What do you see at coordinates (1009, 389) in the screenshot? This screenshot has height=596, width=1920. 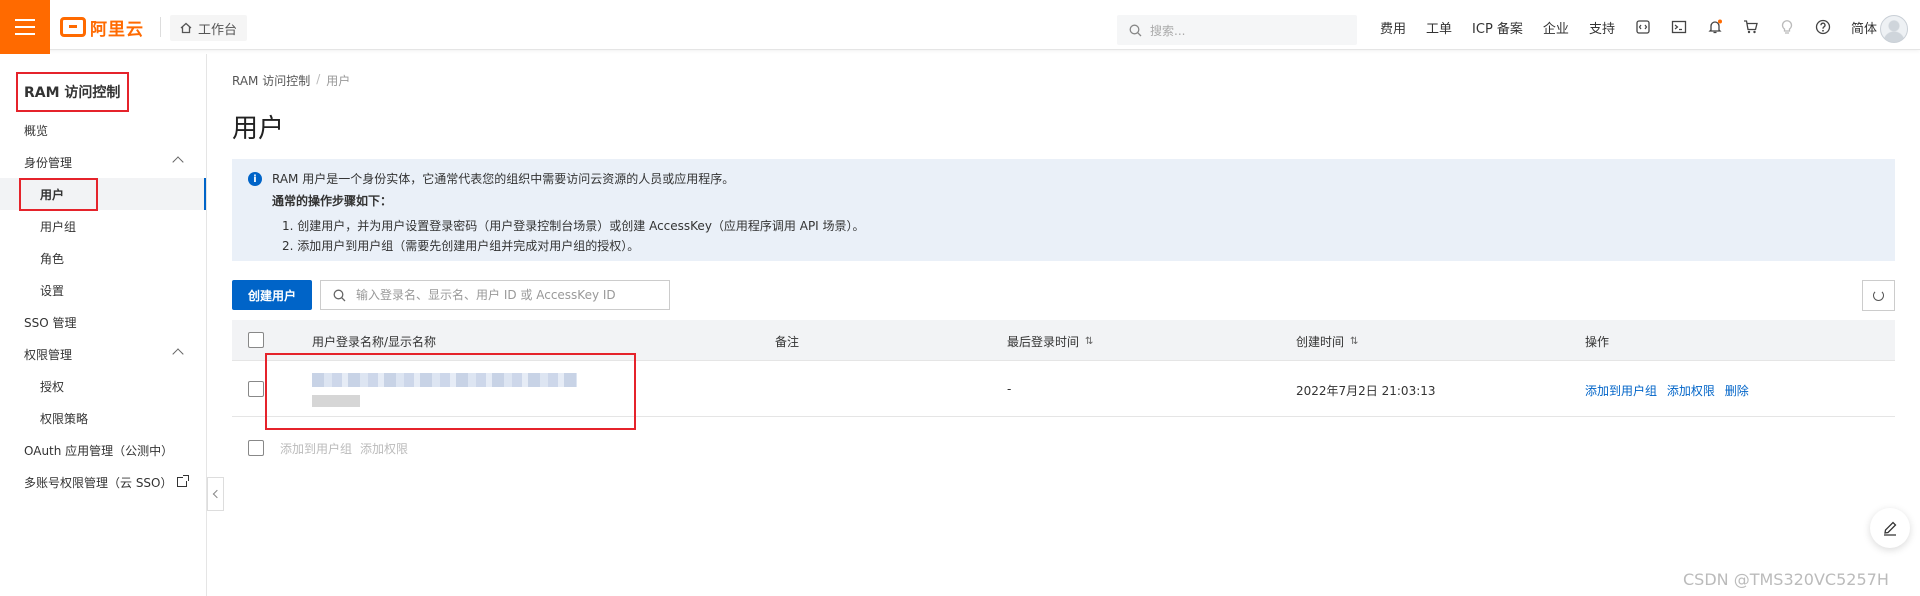 I see `last-login-cell: -` at bounding box center [1009, 389].